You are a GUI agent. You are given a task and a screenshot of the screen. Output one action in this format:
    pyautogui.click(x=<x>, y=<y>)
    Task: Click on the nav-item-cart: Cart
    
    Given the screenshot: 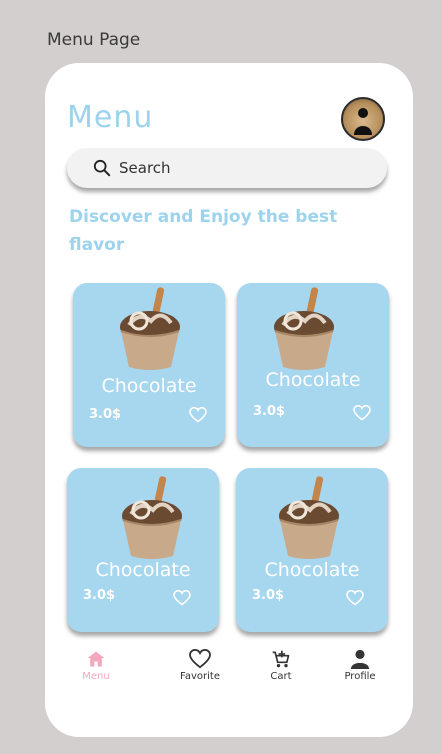 What is the action you would take?
    pyautogui.click(x=281, y=665)
    